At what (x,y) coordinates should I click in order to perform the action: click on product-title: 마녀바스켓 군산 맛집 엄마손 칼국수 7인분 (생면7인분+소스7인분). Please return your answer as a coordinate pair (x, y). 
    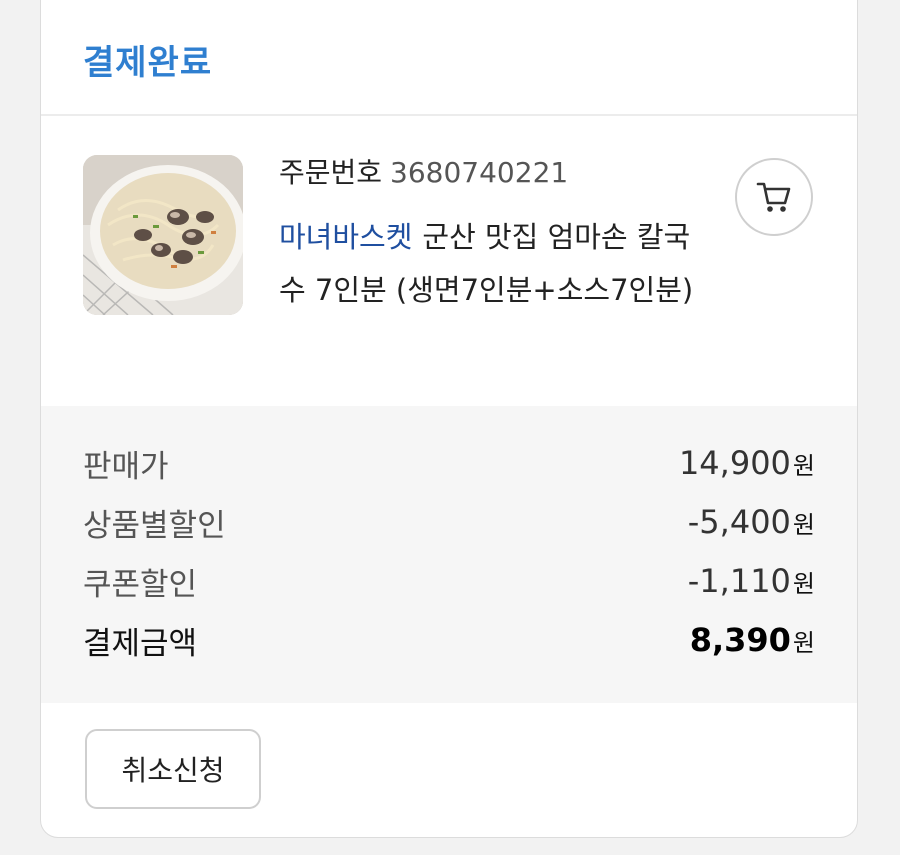
    Looking at the image, I should click on (489, 264).